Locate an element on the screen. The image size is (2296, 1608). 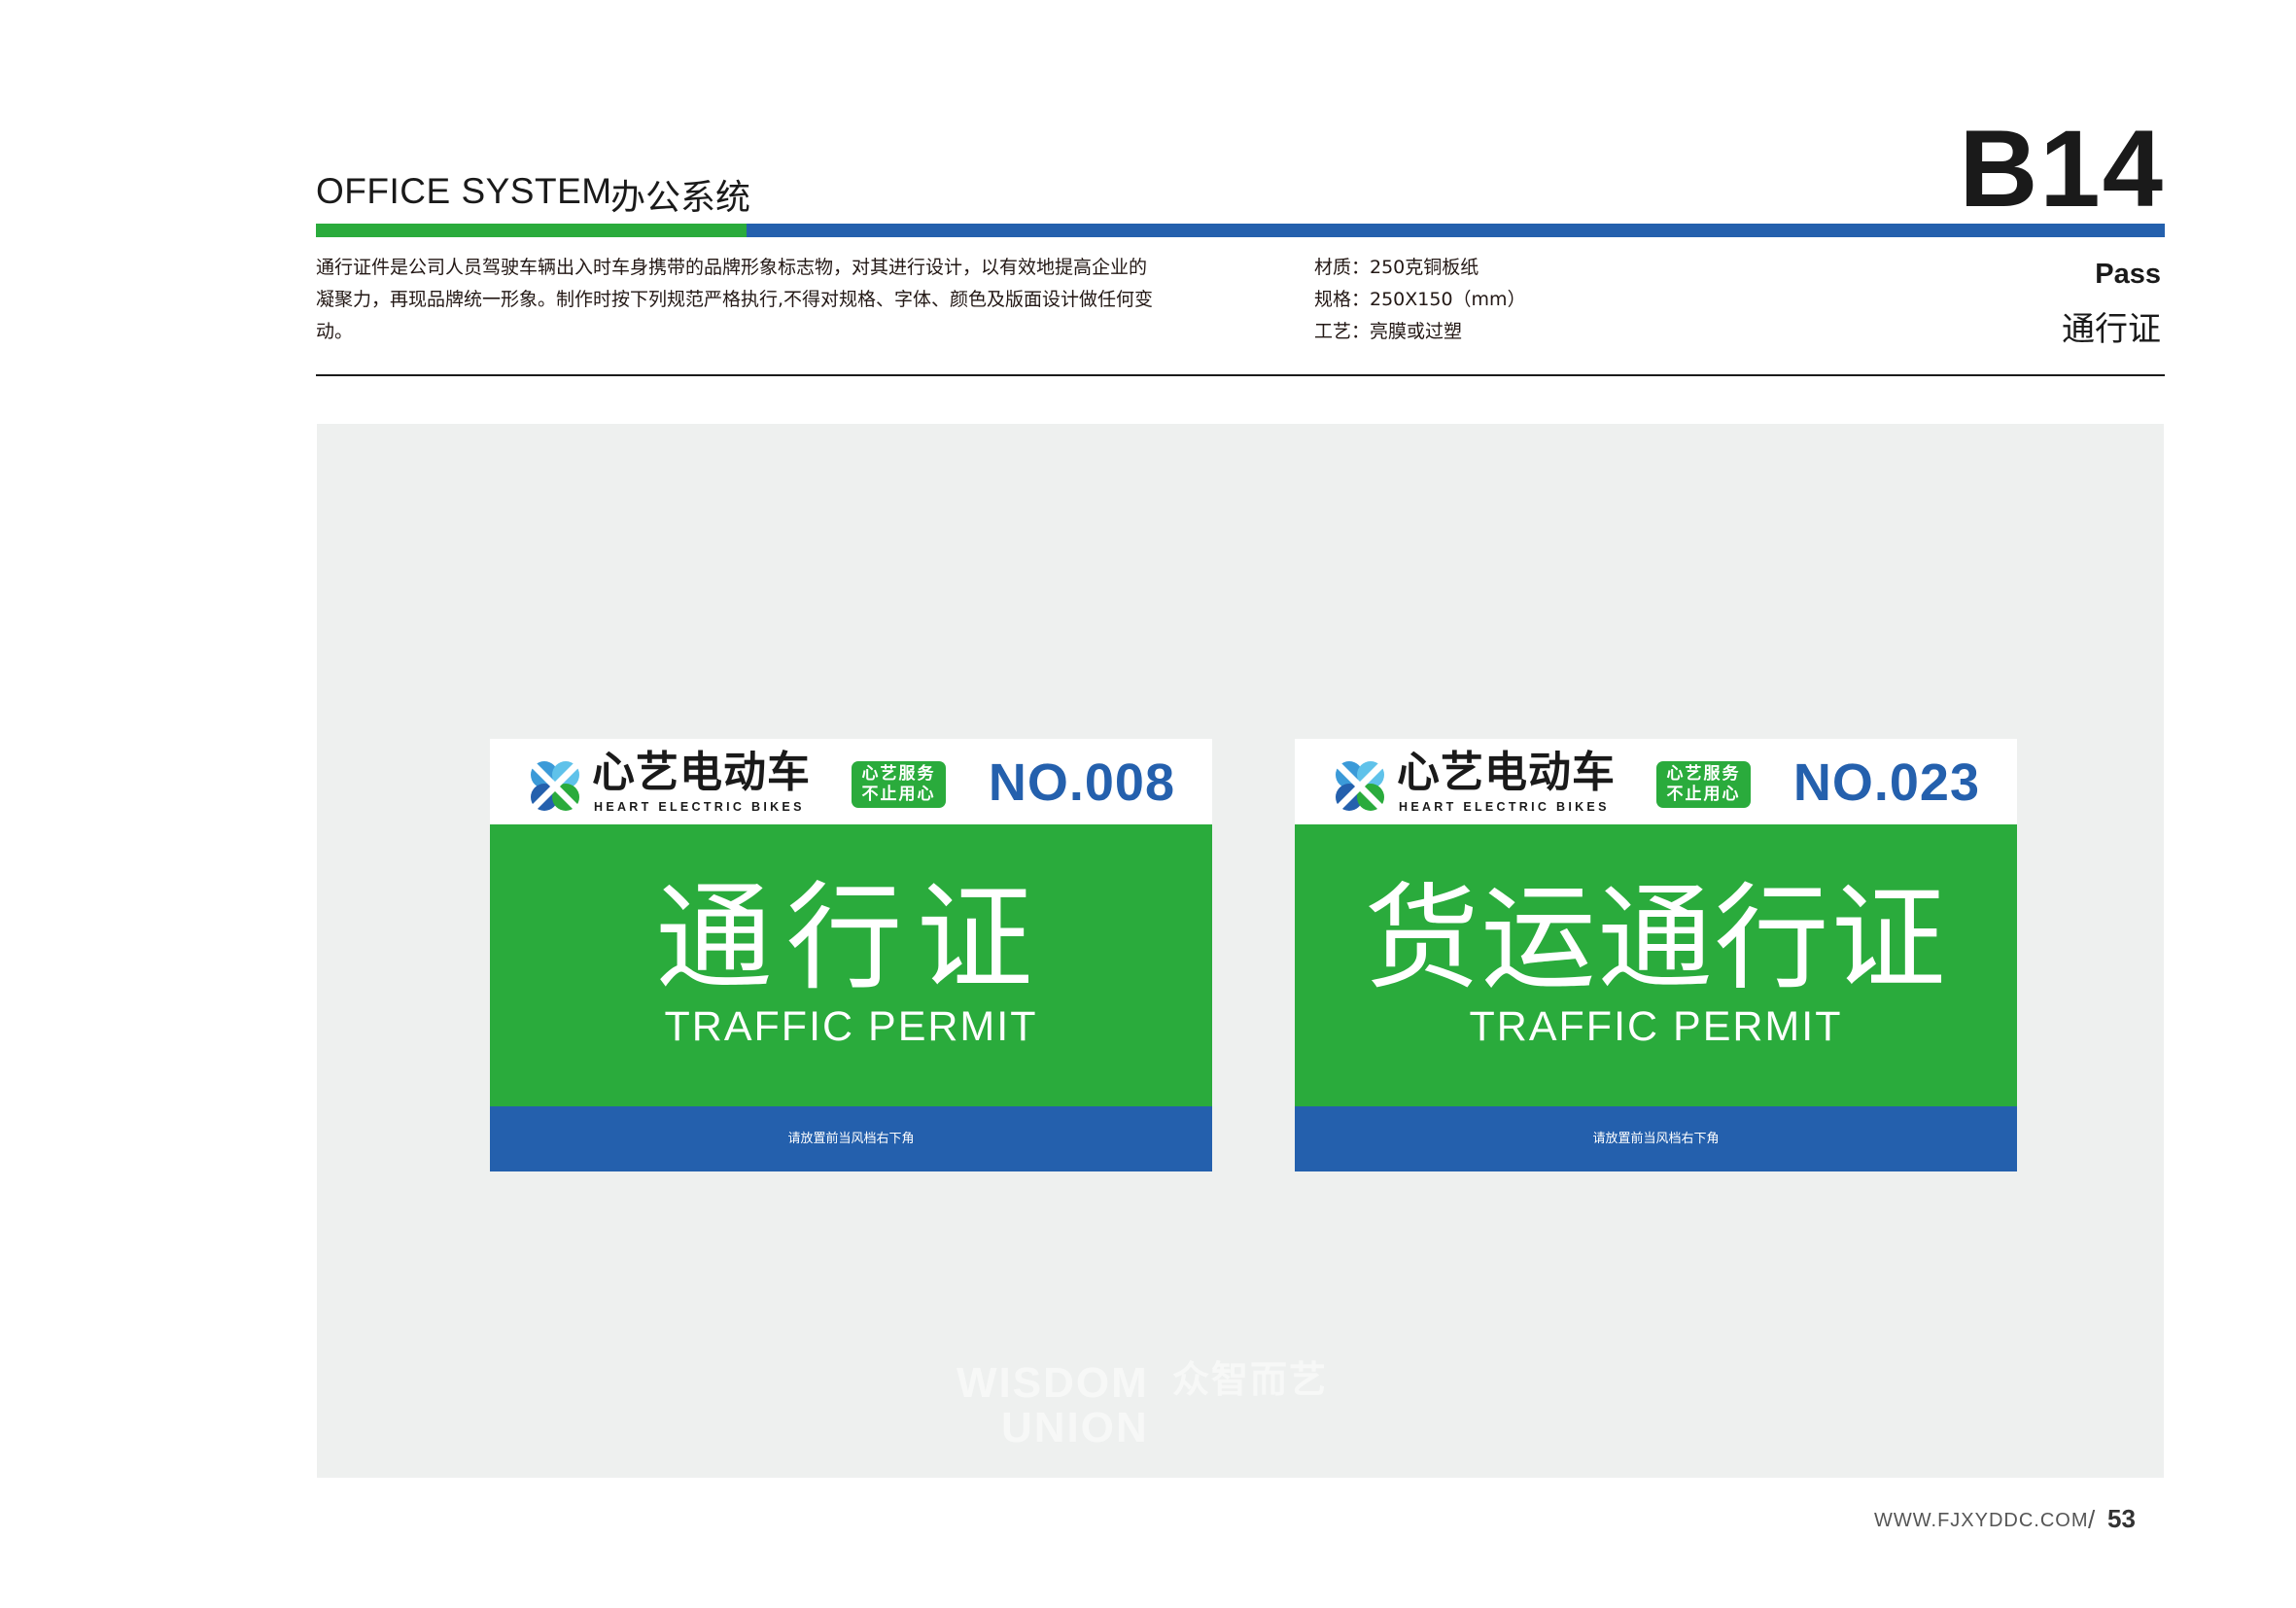
spec-process: 工艺：亮膜或过塑 is located at coordinates (1388, 331).